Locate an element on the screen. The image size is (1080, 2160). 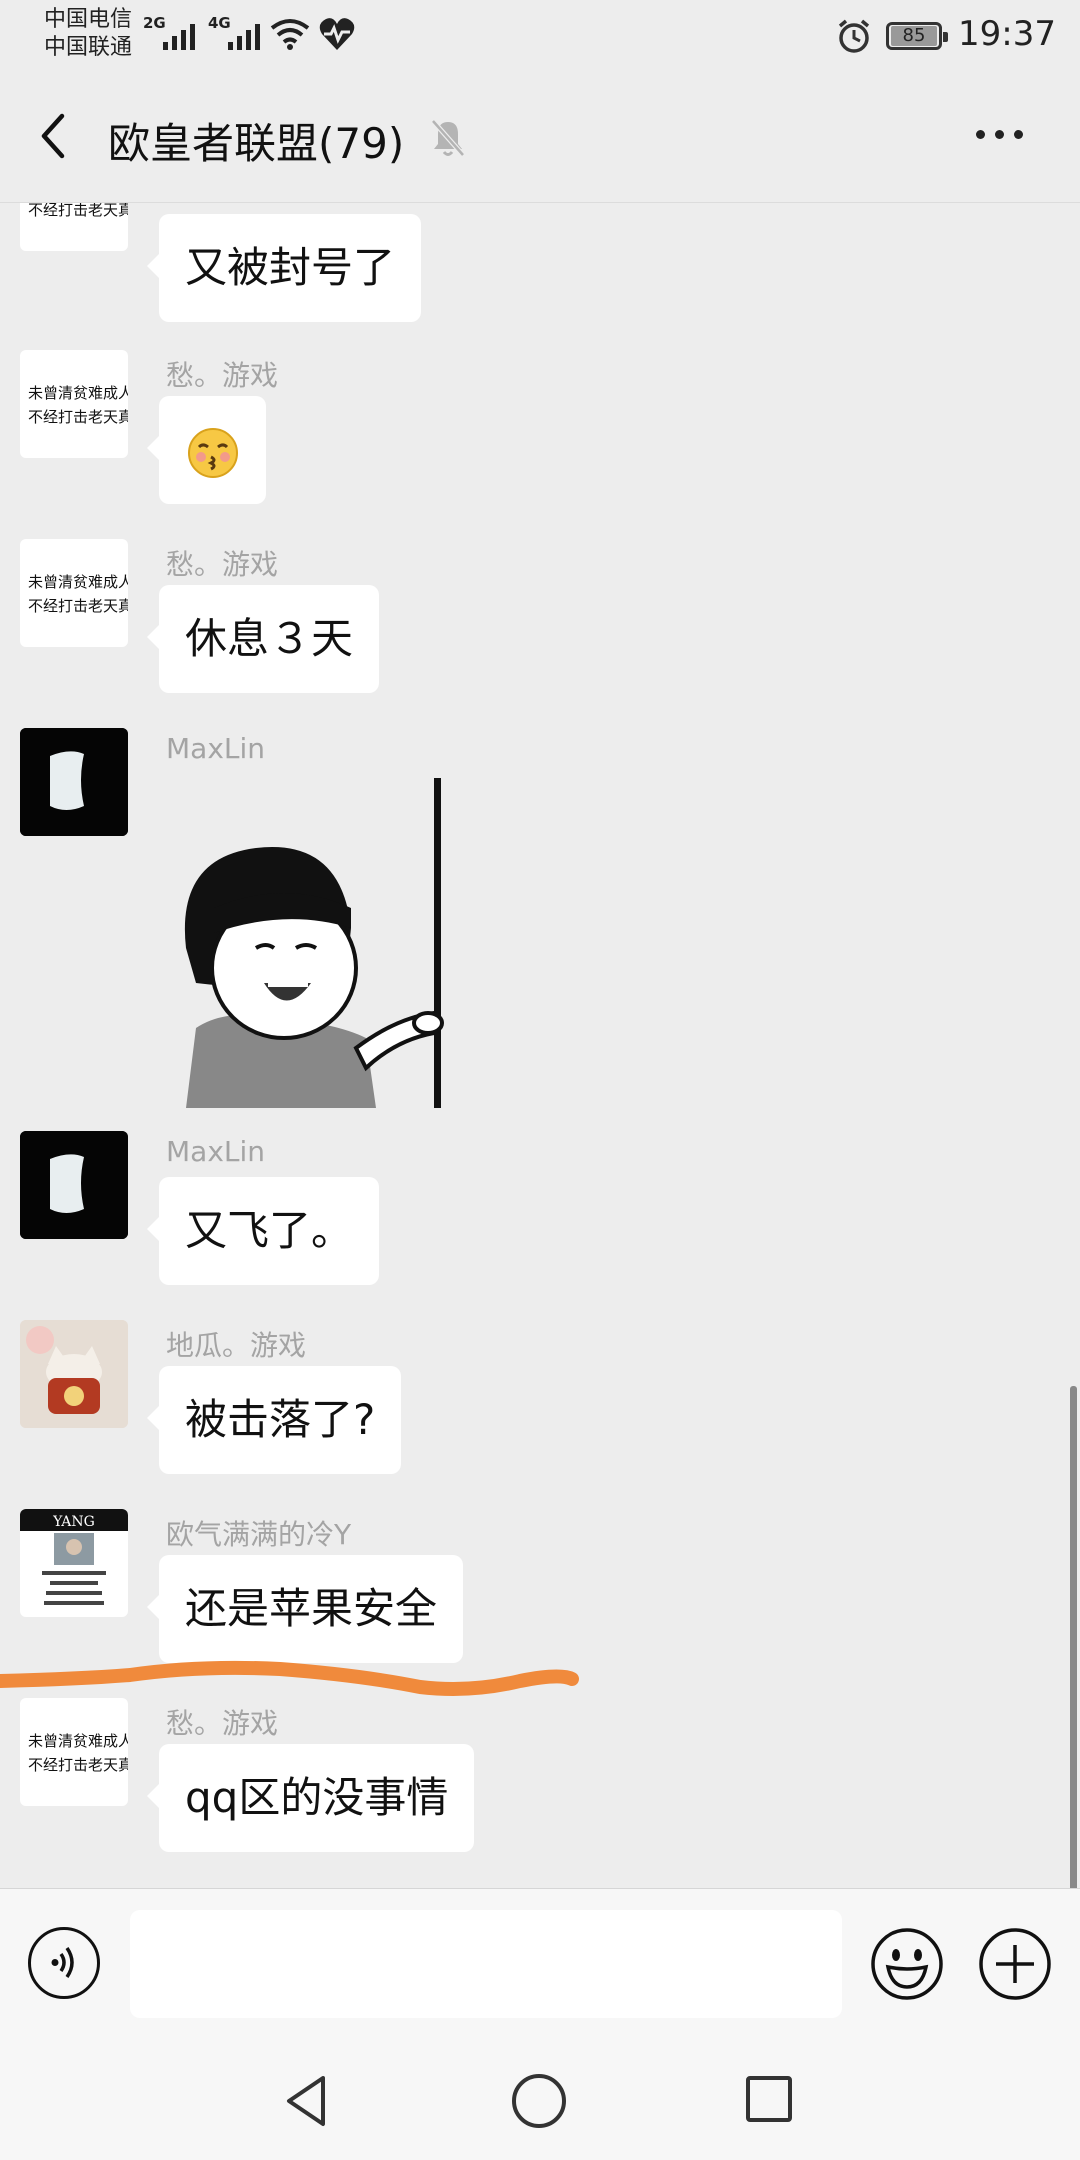
nav-home-icon is located at coordinates (539, 2101).